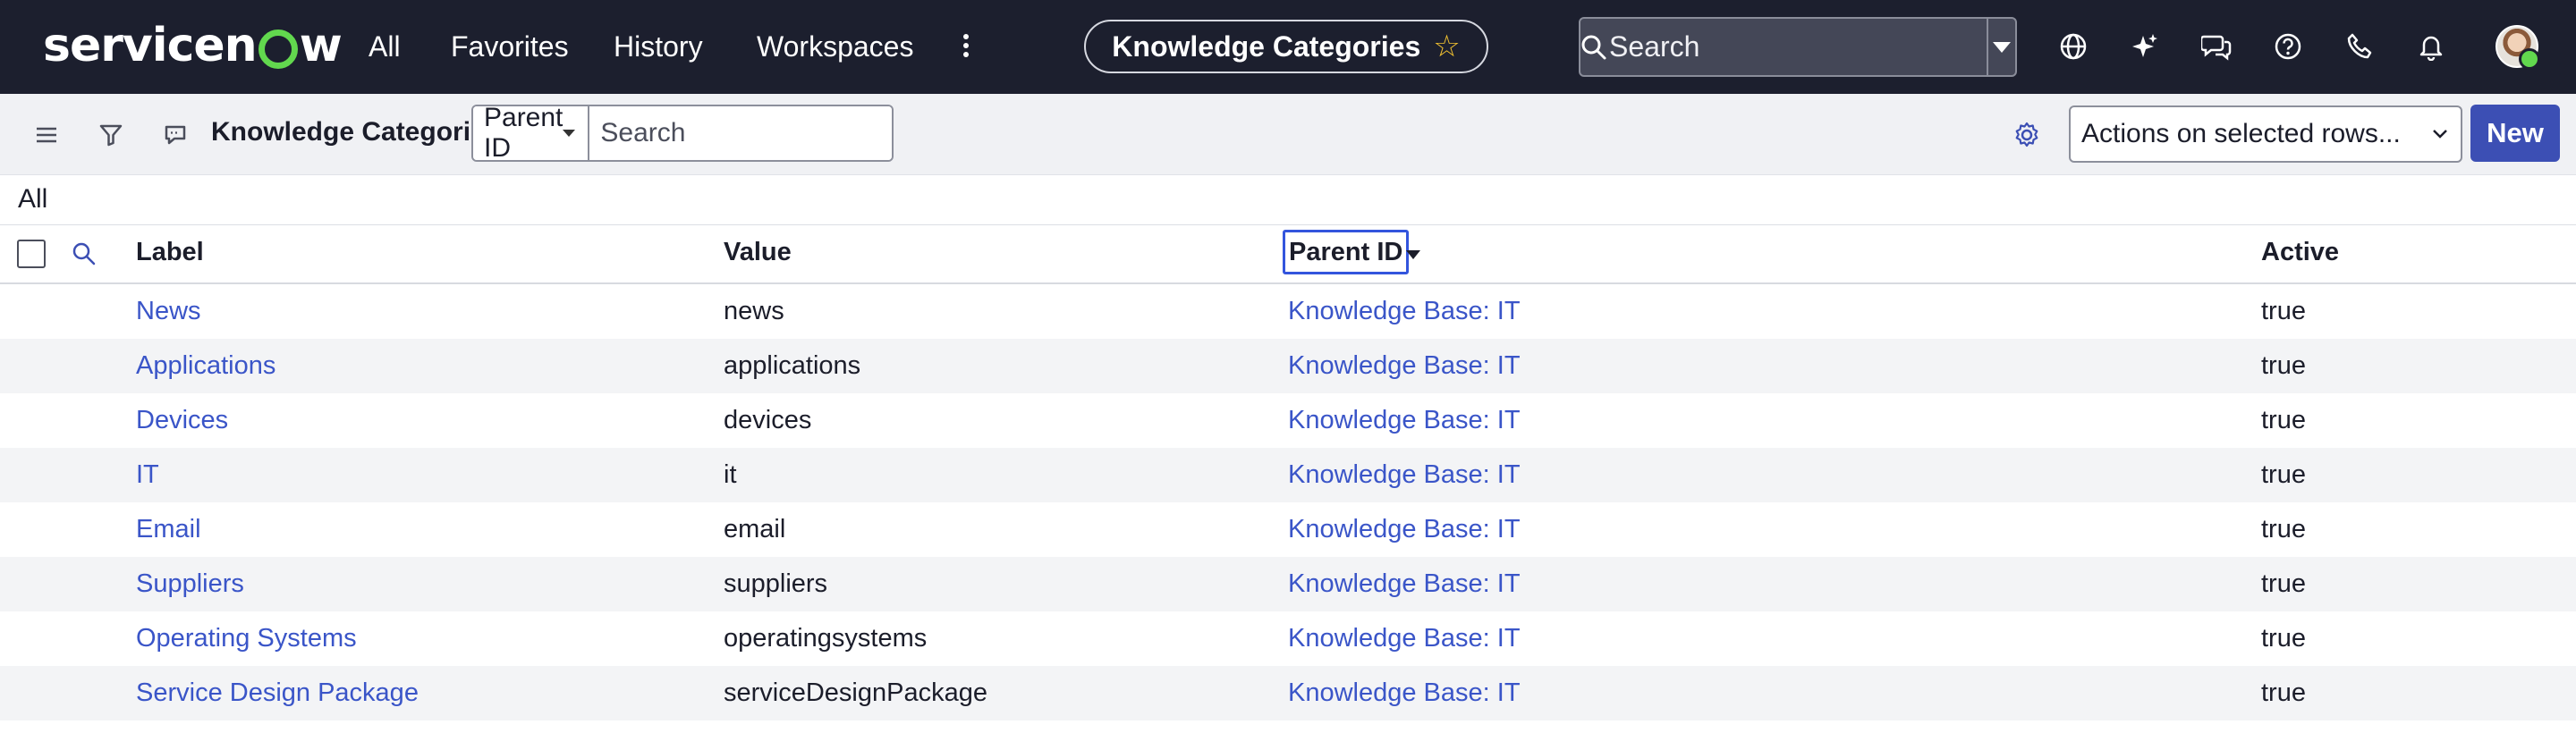  What do you see at coordinates (385, 46) in the screenshot?
I see `nav-all: All` at bounding box center [385, 46].